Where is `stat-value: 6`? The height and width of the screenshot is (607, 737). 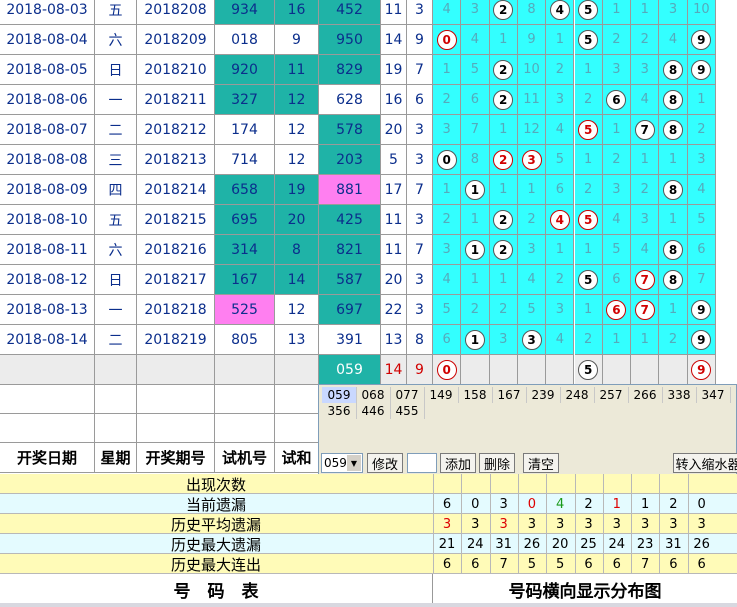
stat-value: 6 is located at coordinates (446, 564).